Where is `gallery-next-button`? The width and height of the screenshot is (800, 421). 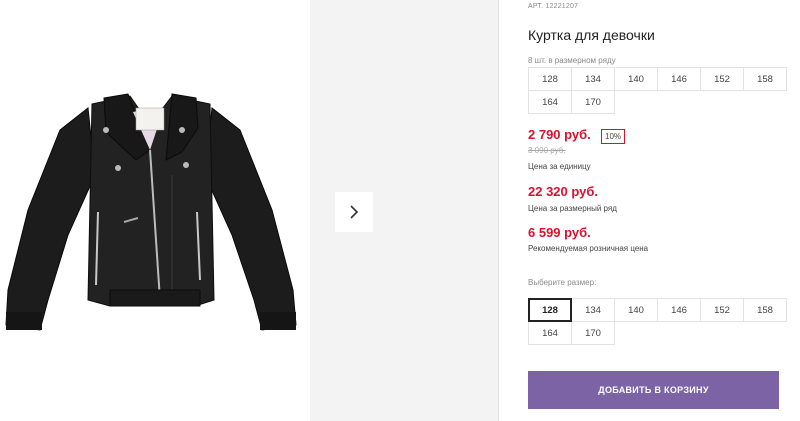 gallery-next-button is located at coordinates (354, 212).